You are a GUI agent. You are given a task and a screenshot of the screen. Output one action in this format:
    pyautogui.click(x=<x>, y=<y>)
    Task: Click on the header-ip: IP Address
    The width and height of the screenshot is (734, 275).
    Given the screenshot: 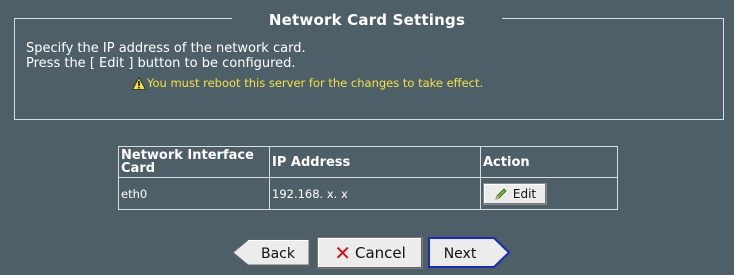 What is the action you would take?
    pyautogui.click(x=375, y=162)
    